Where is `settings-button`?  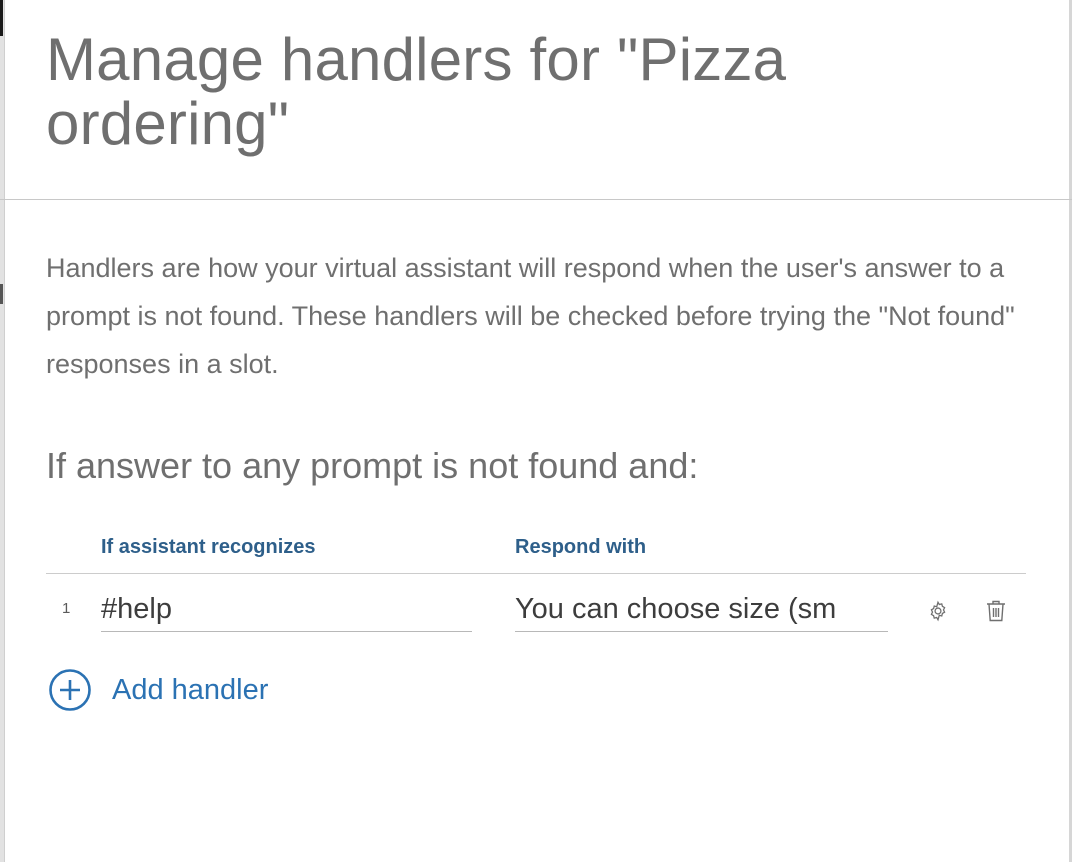
settings-button is located at coordinates (938, 611).